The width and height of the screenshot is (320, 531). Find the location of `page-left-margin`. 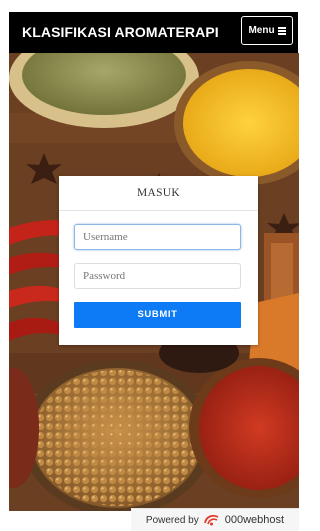

page-left-margin is located at coordinates (4, 292).